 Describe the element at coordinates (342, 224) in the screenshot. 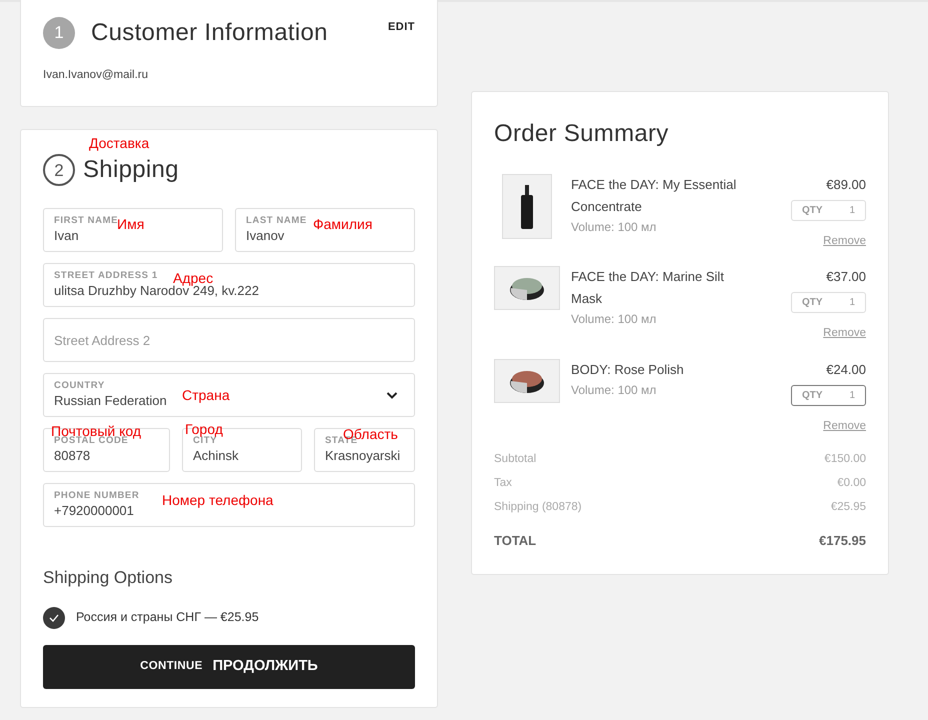

I see `annotation-text: Фамилия` at that location.